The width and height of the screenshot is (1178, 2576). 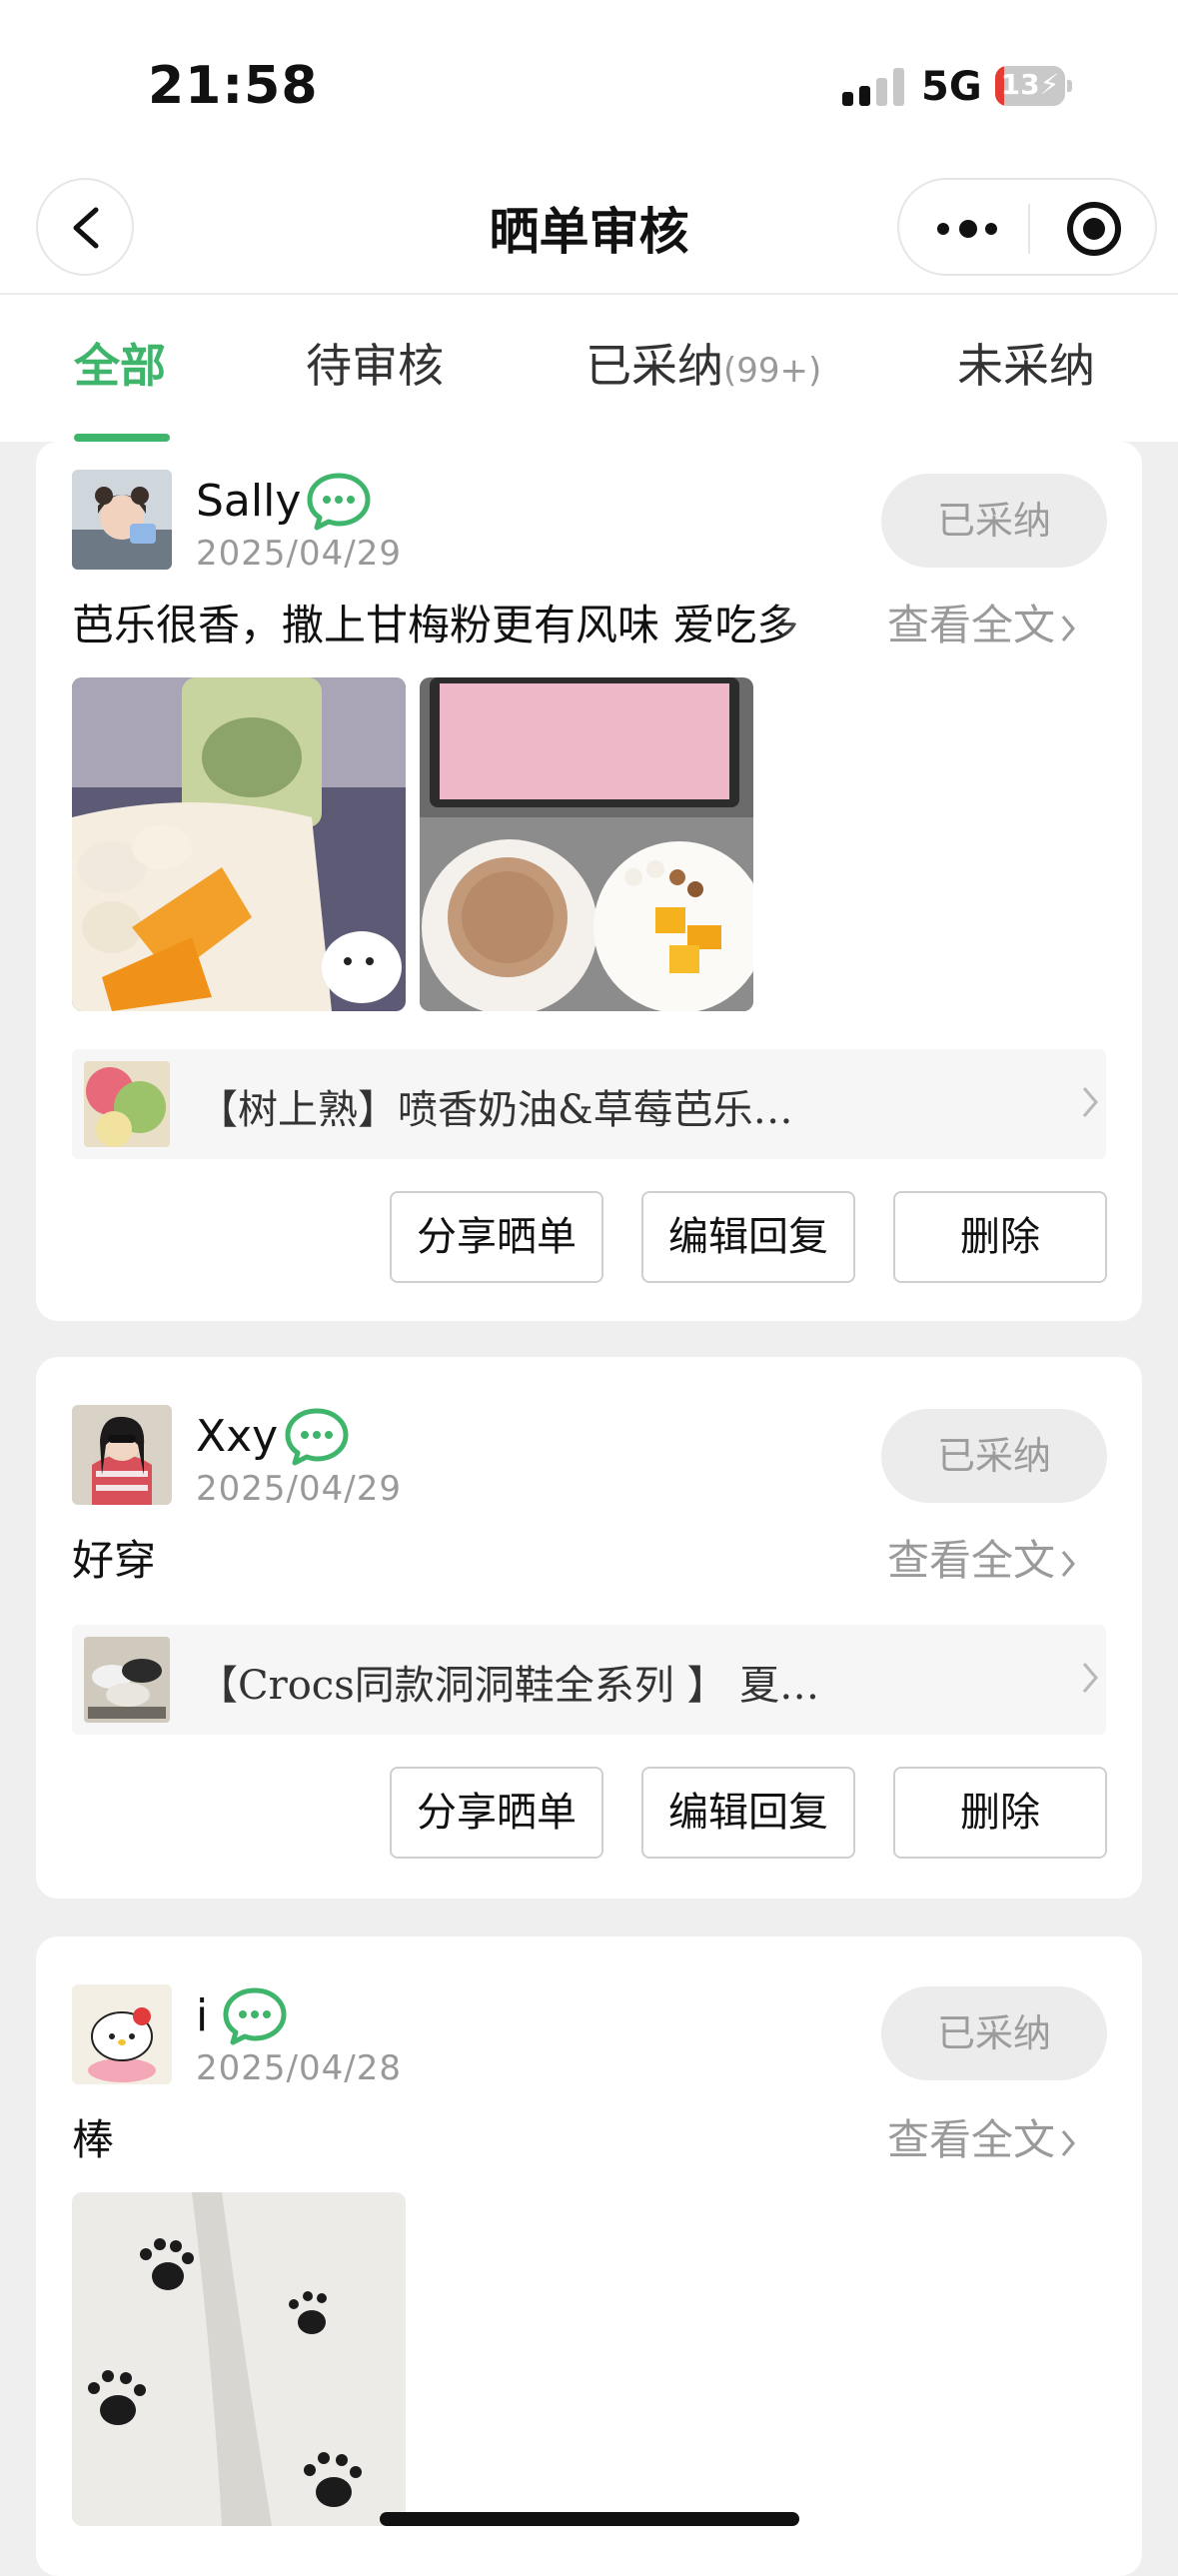 I want to click on user-name: i, so click(x=202, y=2015).